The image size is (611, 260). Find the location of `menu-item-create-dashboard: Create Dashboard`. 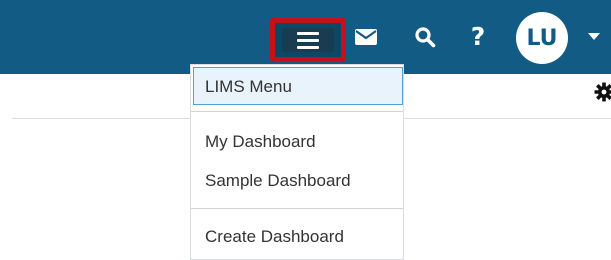

menu-item-create-dashboard: Create Dashboard is located at coordinates (298, 237).